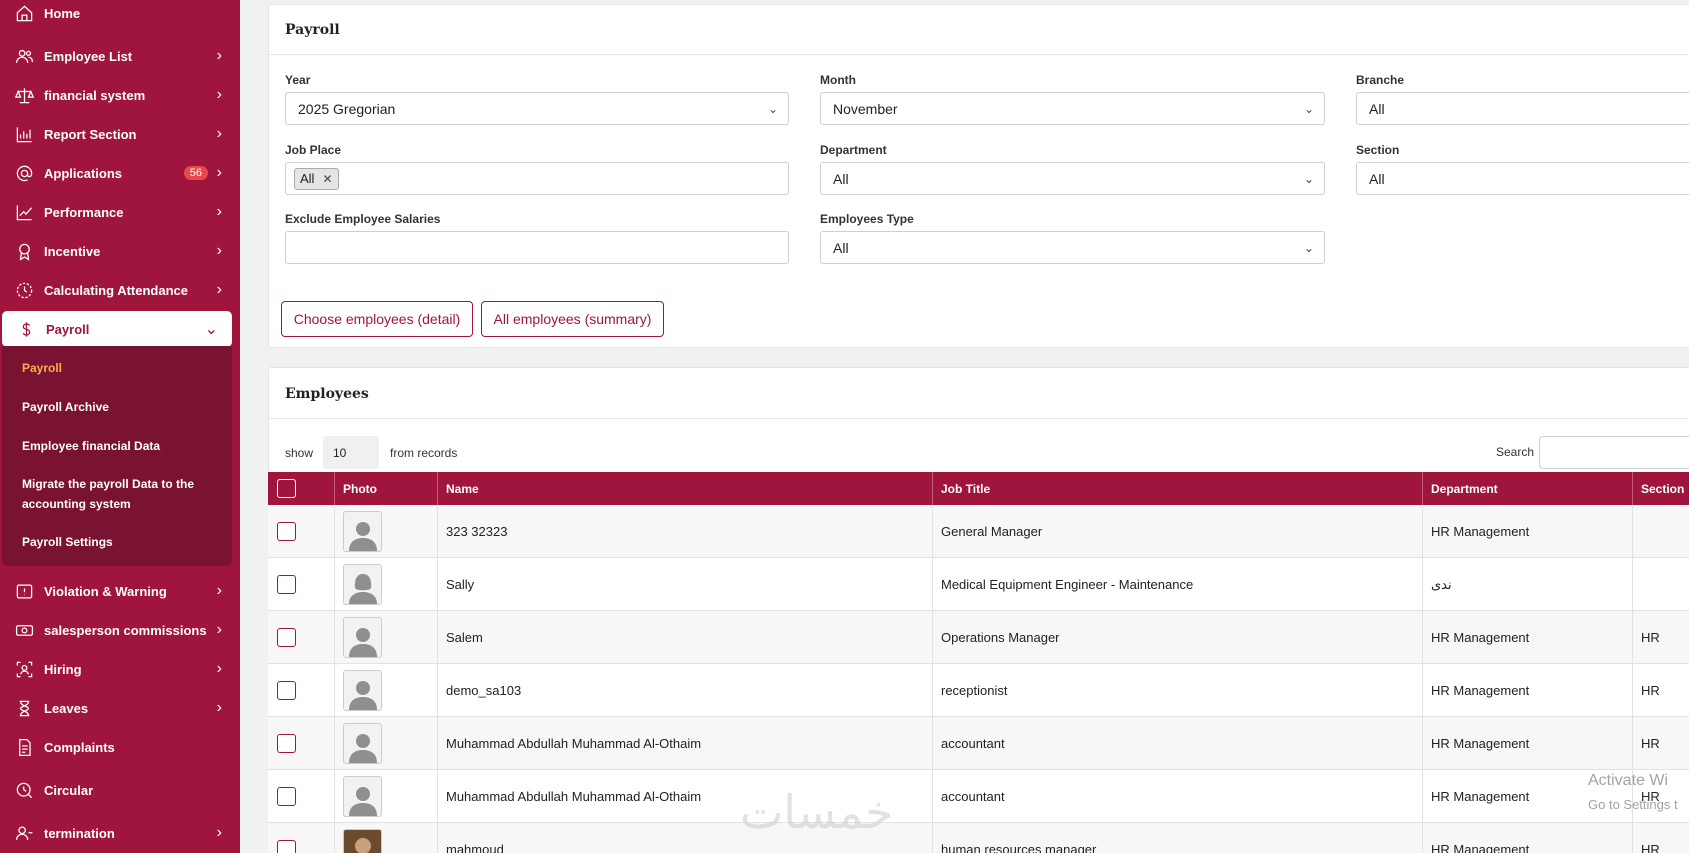 The height and width of the screenshot is (853, 1689). What do you see at coordinates (865, 108) in the screenshot?
I see `month-value: November` at bounding box center [865, 108].